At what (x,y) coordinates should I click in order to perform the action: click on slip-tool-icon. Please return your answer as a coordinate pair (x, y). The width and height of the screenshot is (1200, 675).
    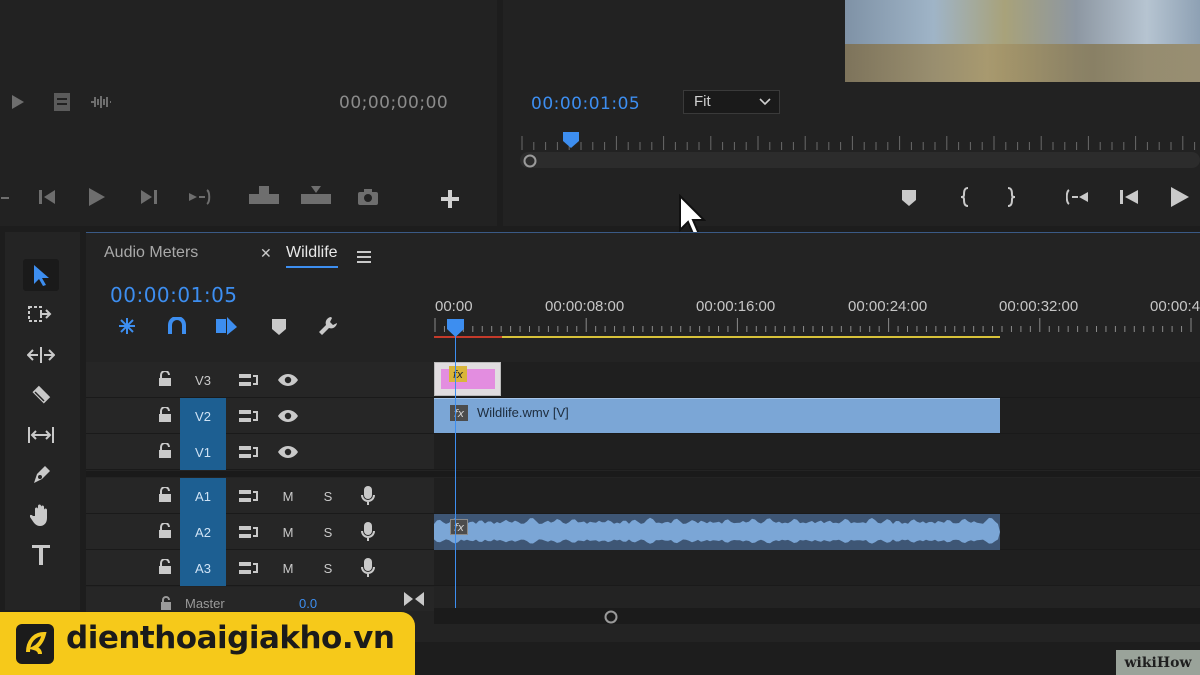
    Looking at the image, I should click on (41, 435).